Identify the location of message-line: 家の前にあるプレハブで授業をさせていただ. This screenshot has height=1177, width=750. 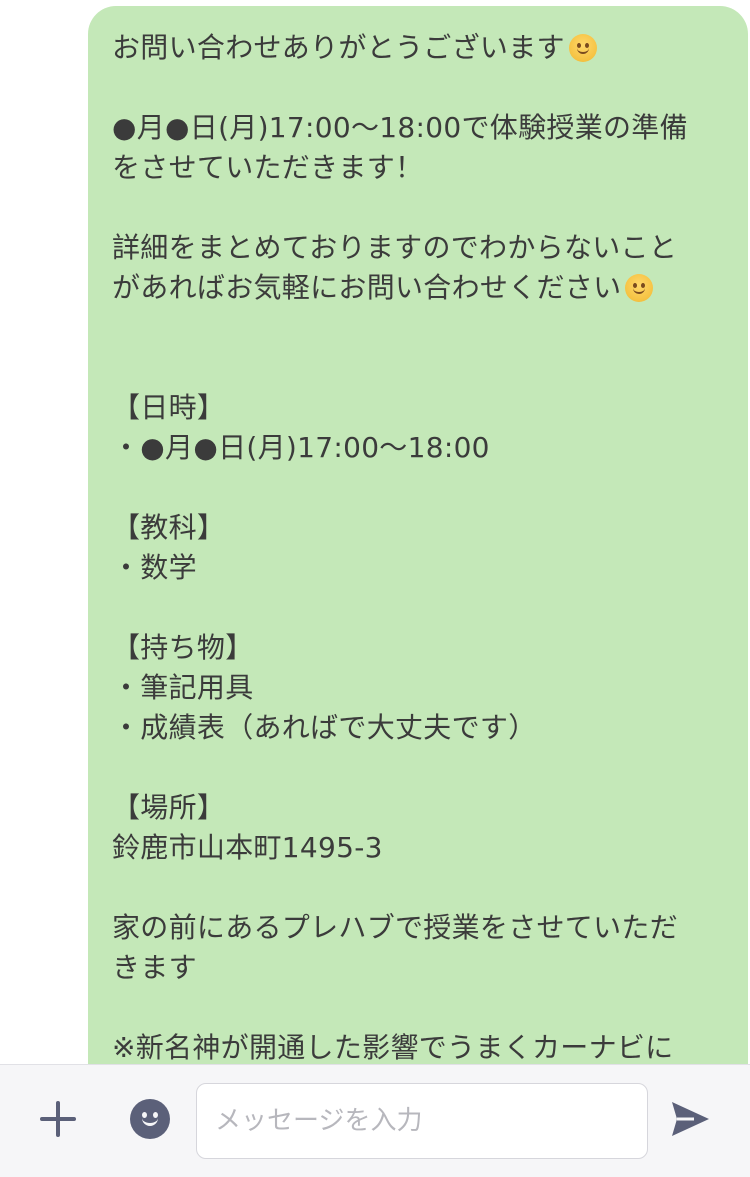
(395, 927).